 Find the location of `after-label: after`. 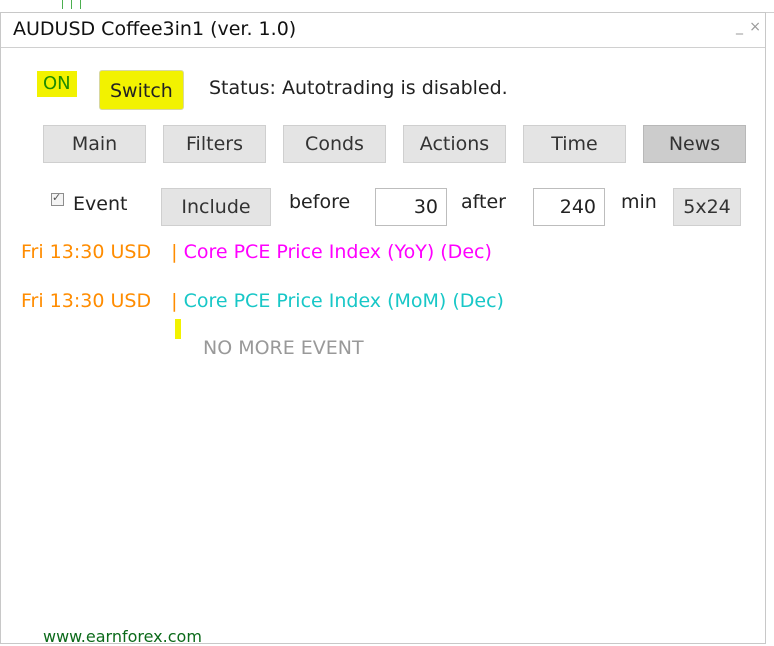

after-label: after is located at coordinates (483, 202).